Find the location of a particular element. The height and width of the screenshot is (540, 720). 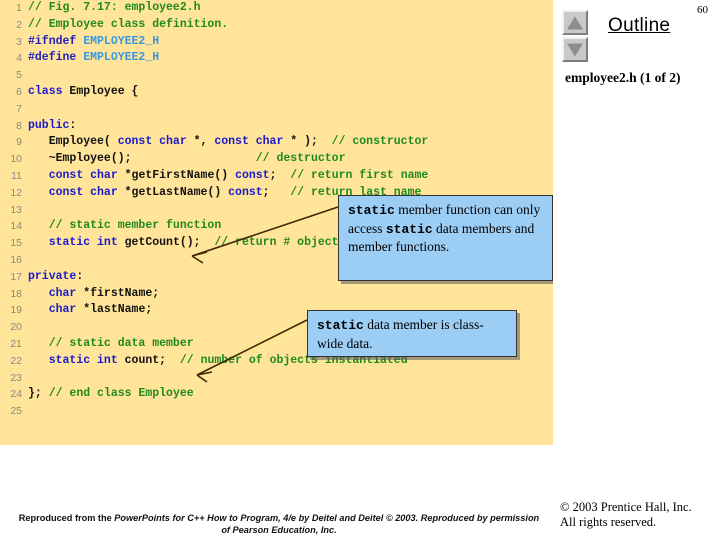

code-token: // static member function is located at coordinates (125, 226).